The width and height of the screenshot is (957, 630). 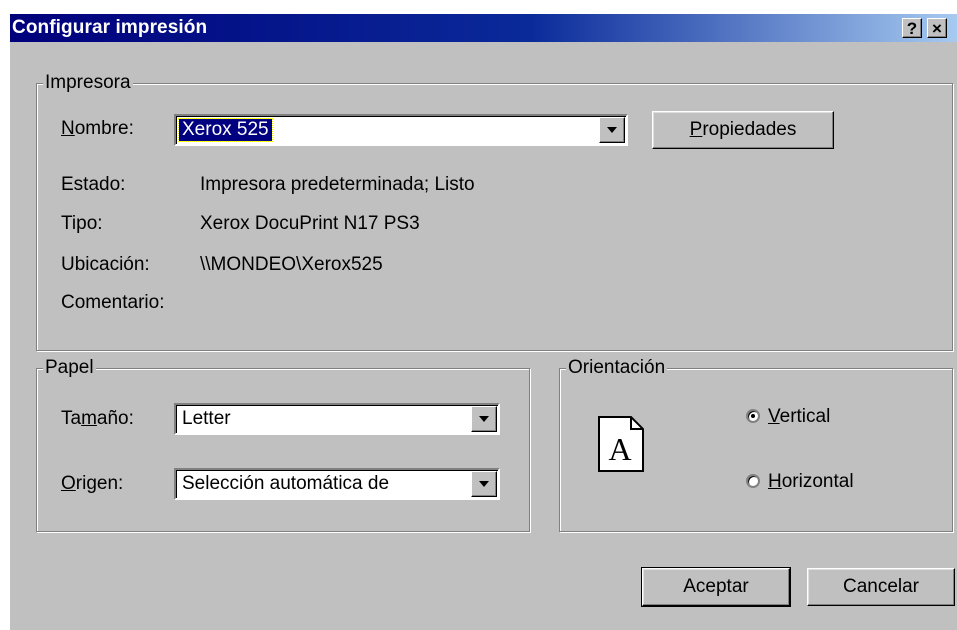 What do you see at coordinates (337, 419) in the screenshot?
I see `paper-size-select: Letter` at bounding box center [337, 419].